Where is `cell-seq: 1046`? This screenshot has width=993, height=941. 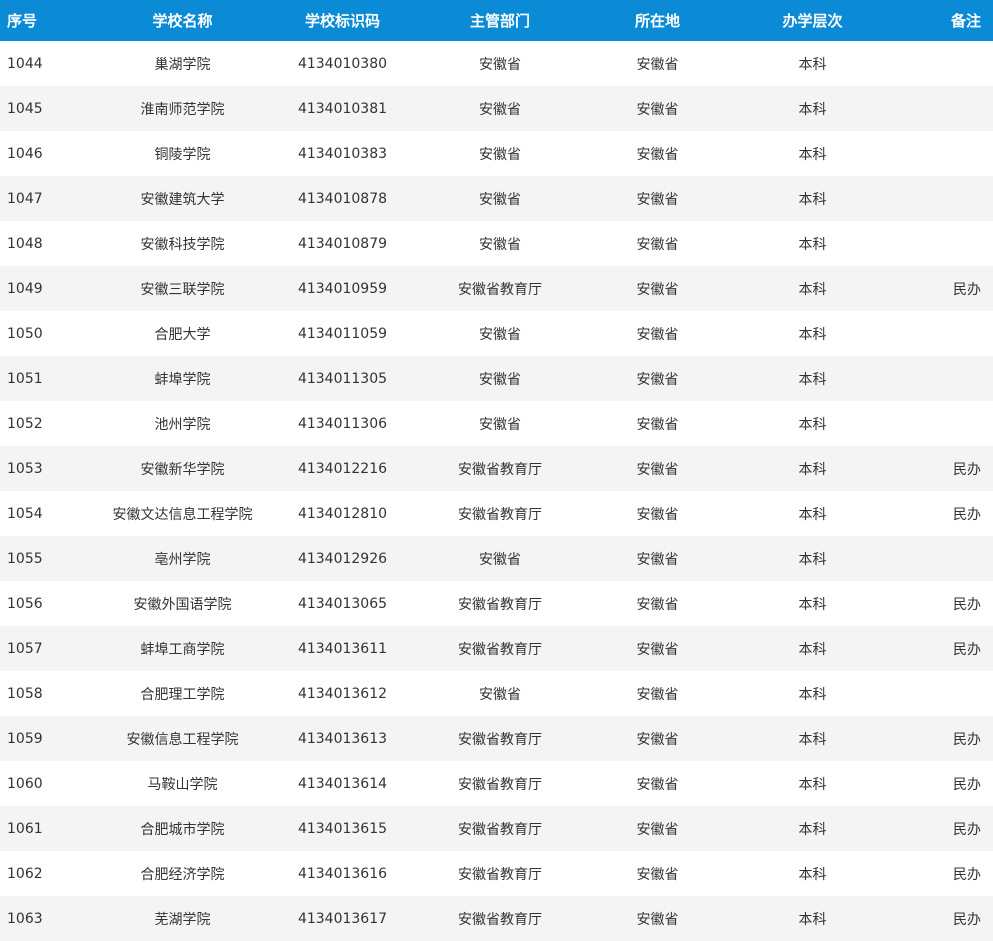
cell-seq: 1046 is located at coordinates (25, 153).